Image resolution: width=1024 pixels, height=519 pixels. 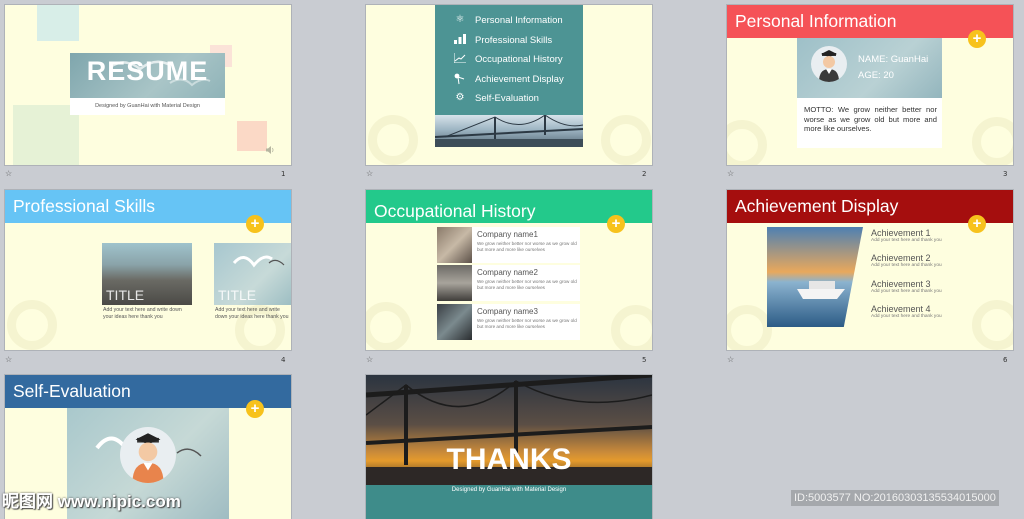 I want to click on name-field: NAME: GuanHai, so click(x=893, y=59).